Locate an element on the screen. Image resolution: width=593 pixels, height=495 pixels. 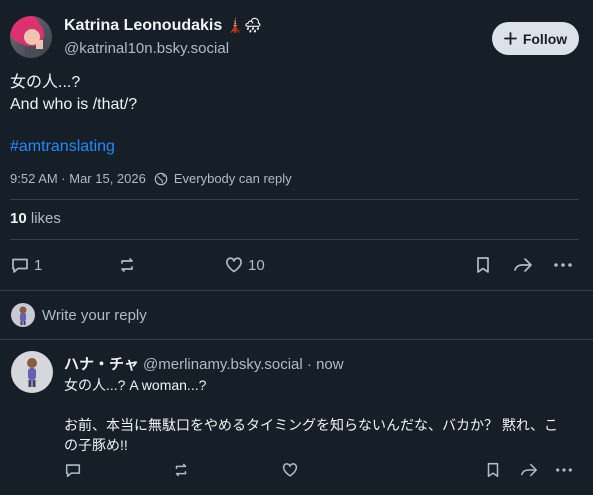
author-display-name: Katrina Leonoudakis 🗼🌧 is located at coordinates (163, 26).